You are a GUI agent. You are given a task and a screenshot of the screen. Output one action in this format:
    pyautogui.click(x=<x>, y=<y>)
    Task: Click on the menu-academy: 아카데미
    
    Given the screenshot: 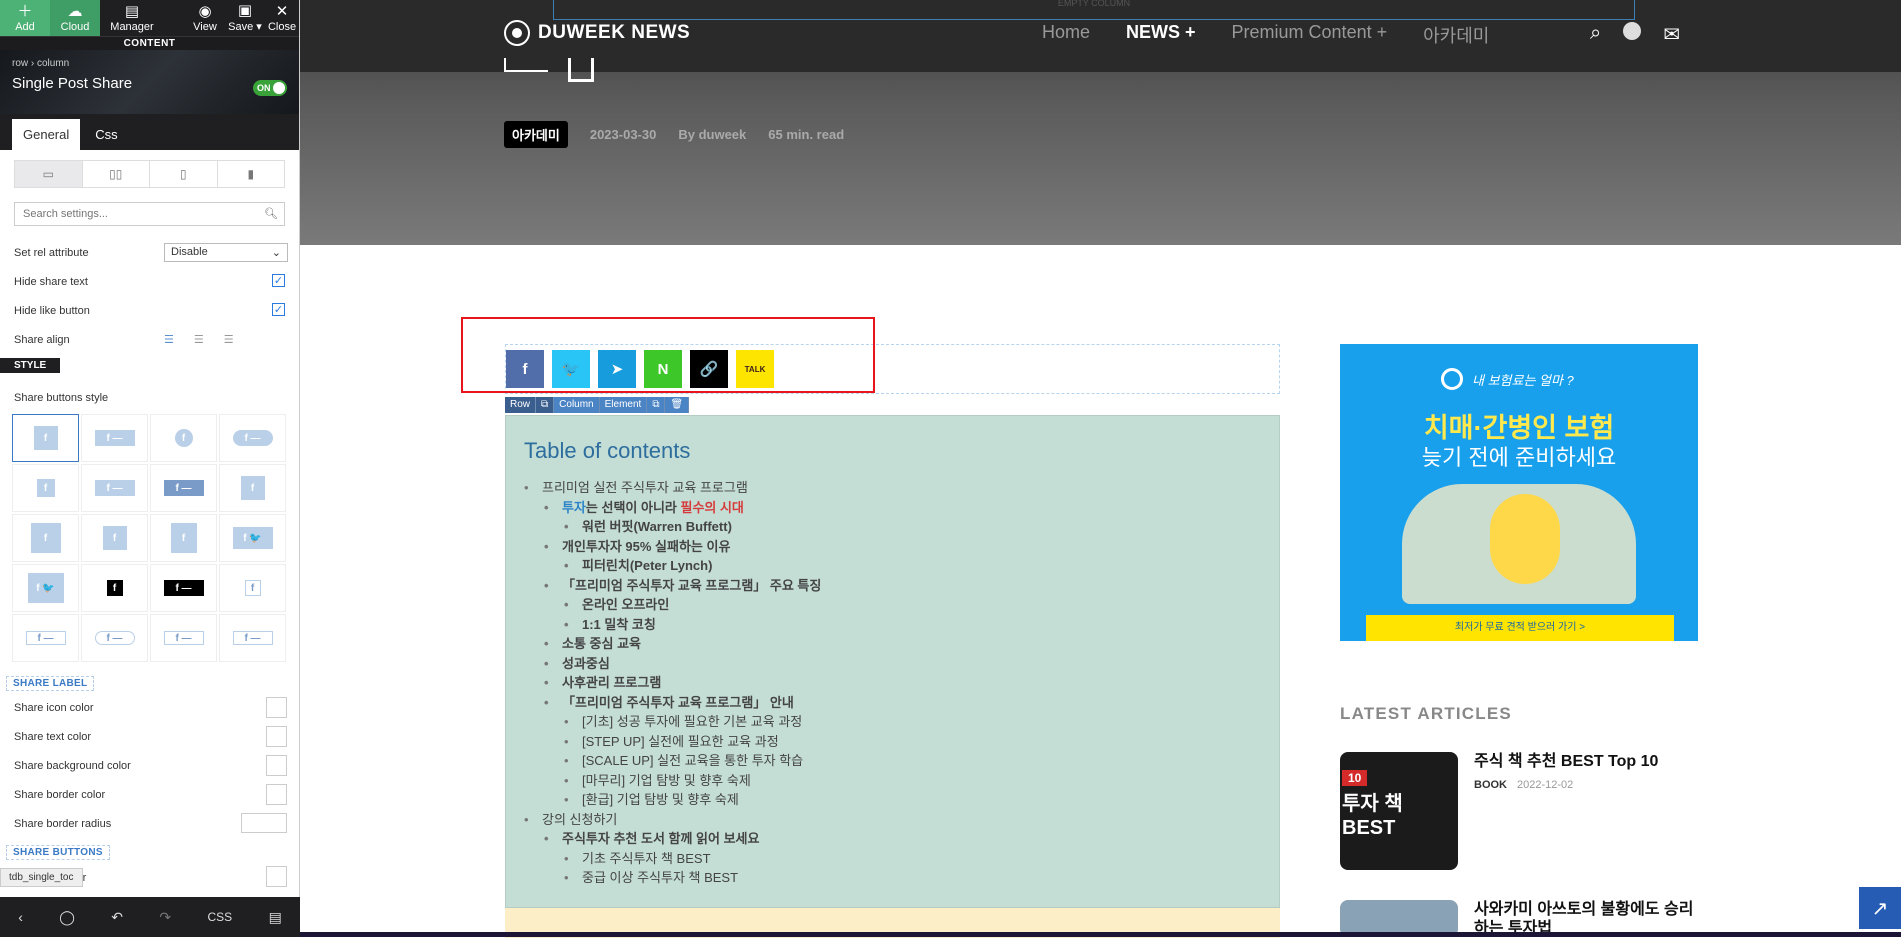 What is the action you would take?
    pyautogui.click(x=1456, y=35)
    